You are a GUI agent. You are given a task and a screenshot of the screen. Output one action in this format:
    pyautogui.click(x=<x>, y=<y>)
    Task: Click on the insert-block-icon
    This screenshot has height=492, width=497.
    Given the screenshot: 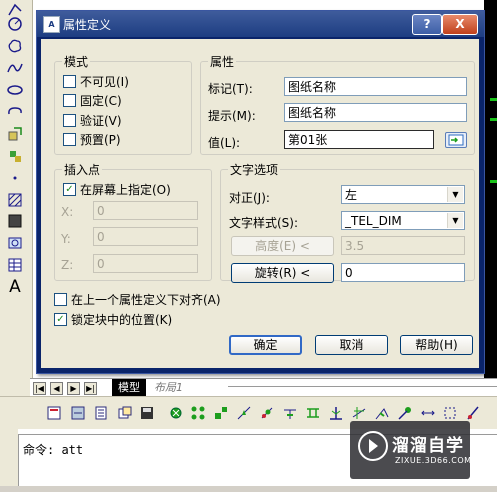 What is the action you would take?
    pyautogui.click(x=15, y=134)
    